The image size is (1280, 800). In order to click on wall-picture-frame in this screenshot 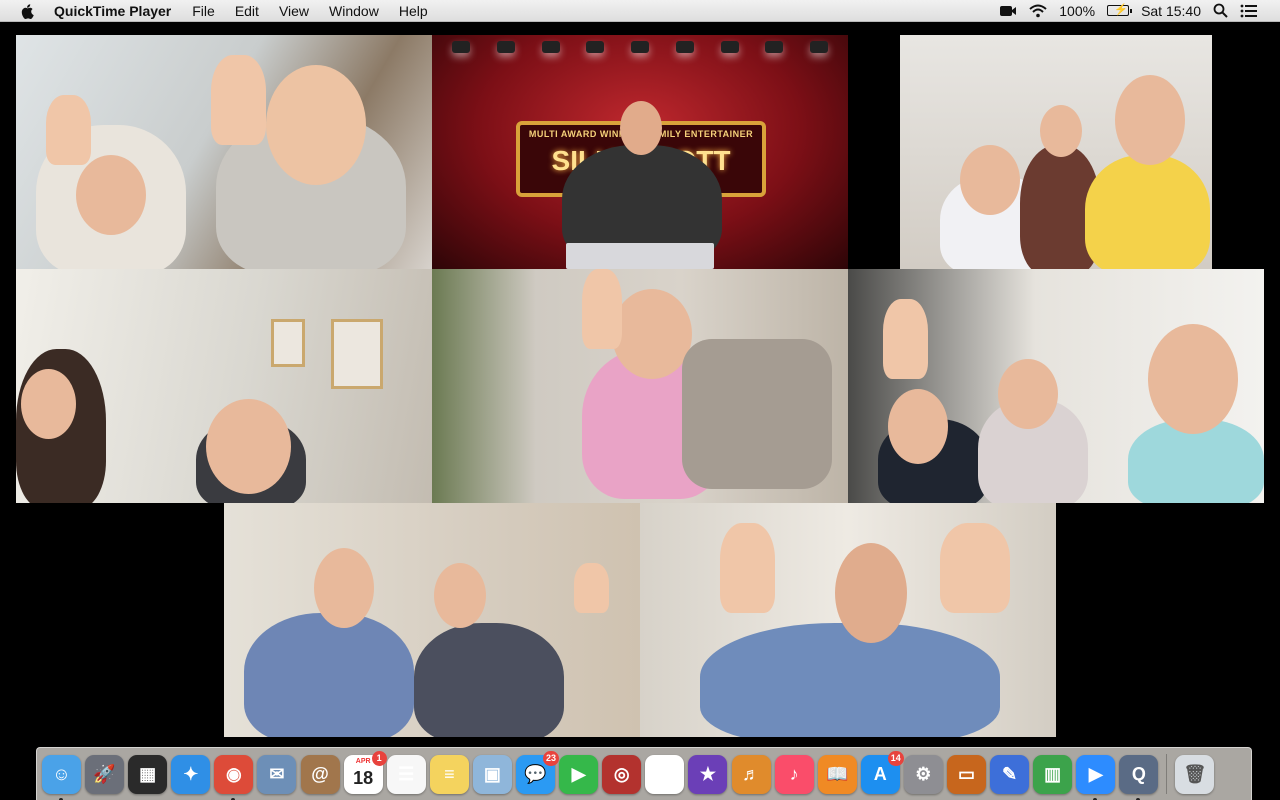, I will do `click(357, 354)`.